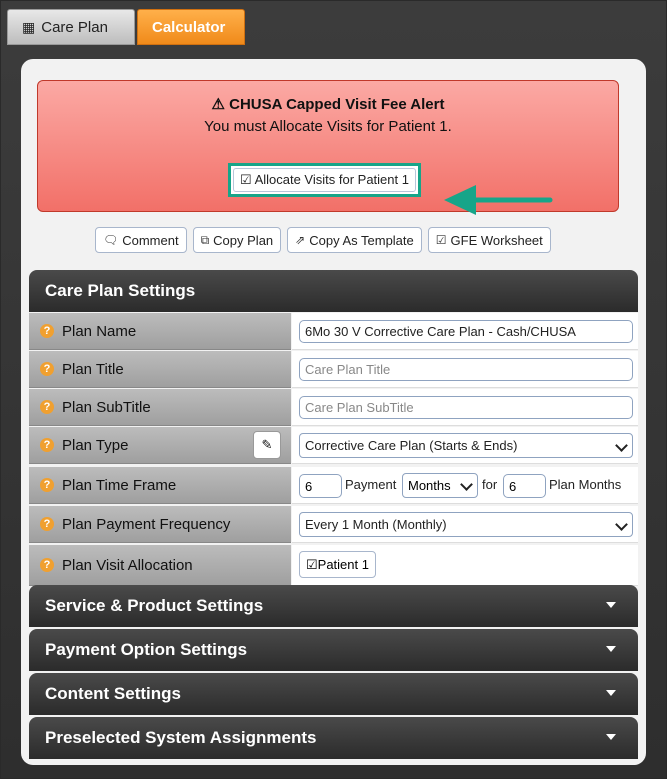 The image size is (667, 779). What do you see at coordinates (74, 27) in the screenshot?
I see `tab-care-plan-label: Care Plan` at bounding box center [74, 27].